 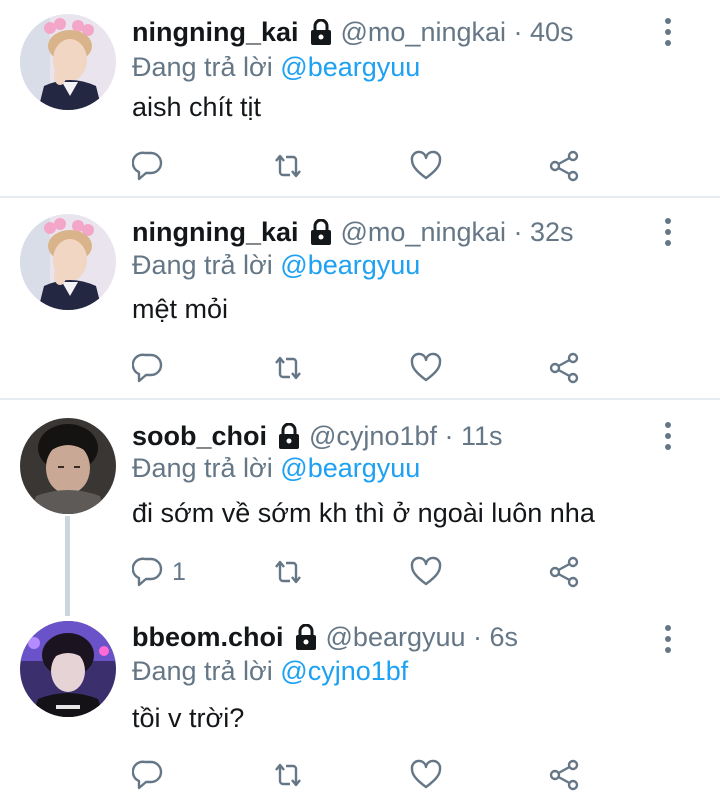 What do you see at coordinates (363, 513) in the screenshot?
I see `tweet-text: đi sớm về sớm kh thì ở ngoài luôn nha` at bounding box center [363, 513].